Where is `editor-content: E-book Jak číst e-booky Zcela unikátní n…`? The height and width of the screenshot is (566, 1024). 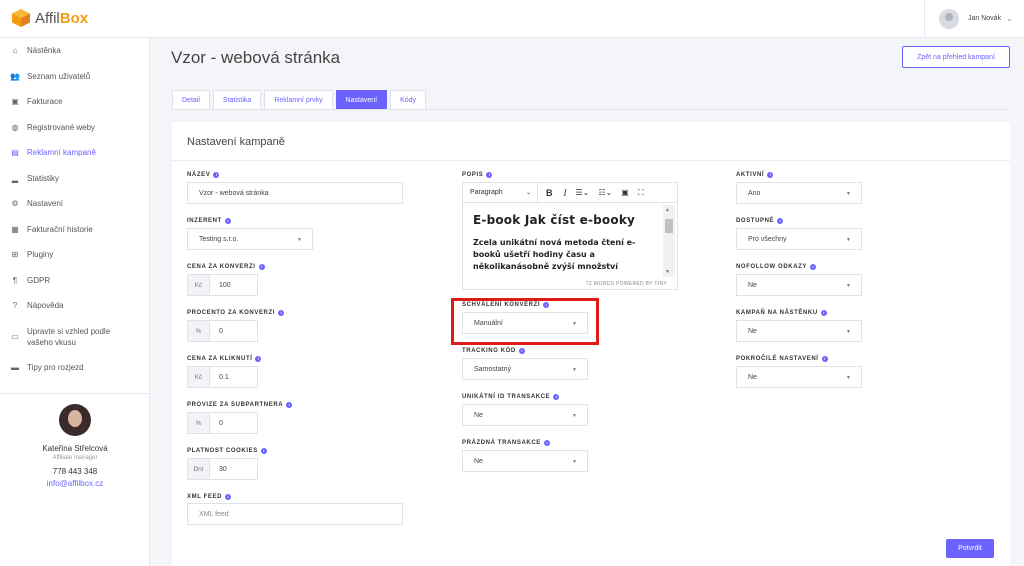
editor-content: E-book Jak číst e-booky Zcela unikátní n… is located at coordinates (566, 243).